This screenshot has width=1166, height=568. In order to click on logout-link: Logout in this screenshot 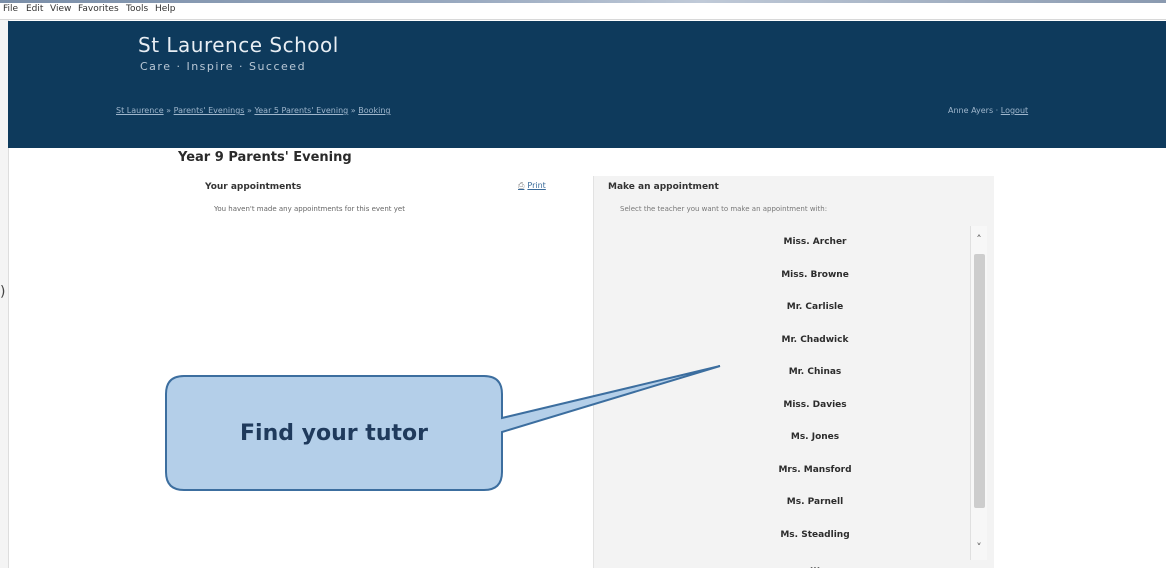, I will do `click(1014, 110)`.